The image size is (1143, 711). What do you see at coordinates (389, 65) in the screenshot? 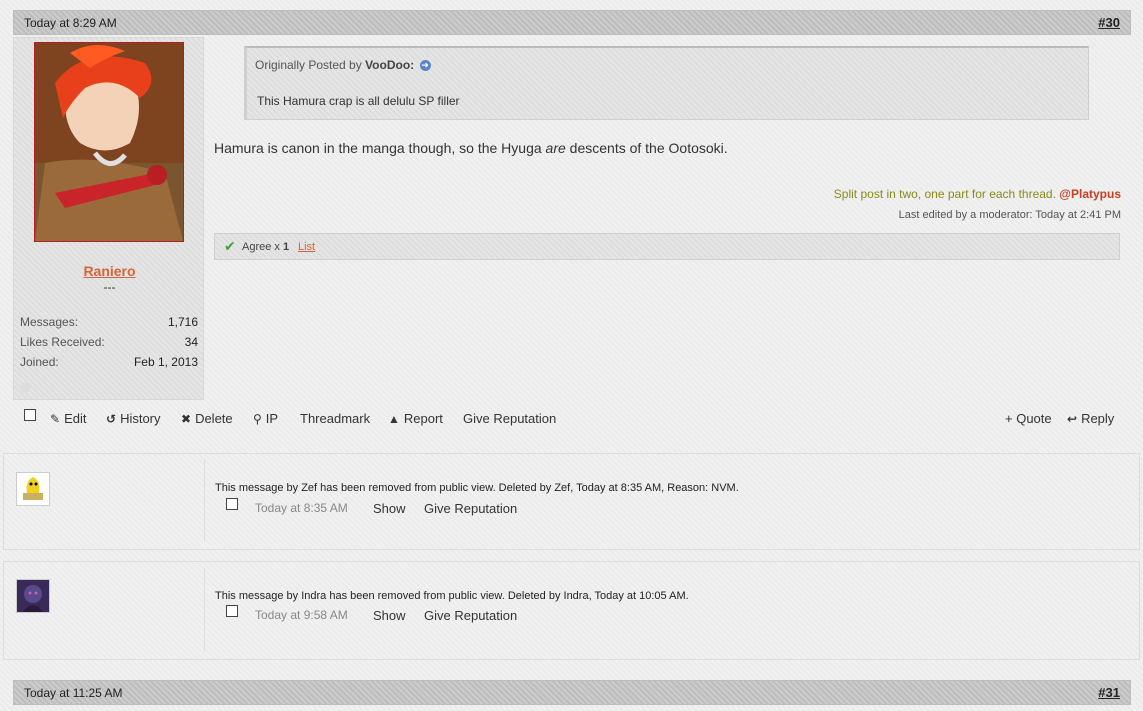
I see `quote-author: VooDoo:` at bounding box center [389, 65].